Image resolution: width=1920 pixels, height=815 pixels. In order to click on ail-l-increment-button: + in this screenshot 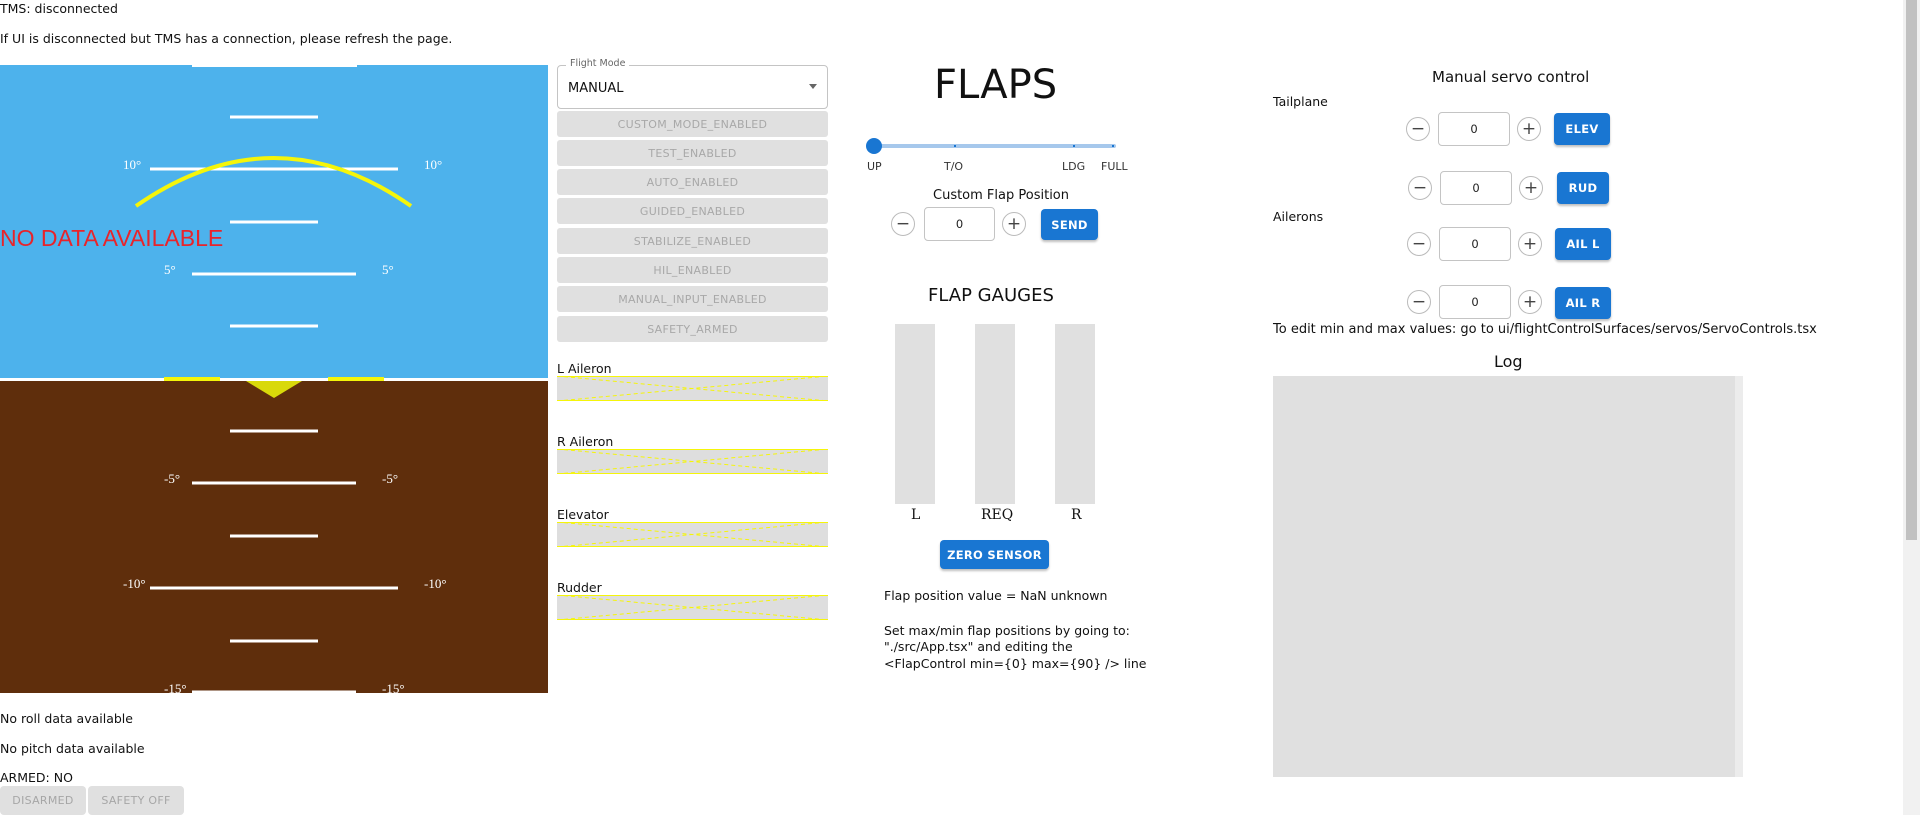, I will do `click(1530, 244)`.